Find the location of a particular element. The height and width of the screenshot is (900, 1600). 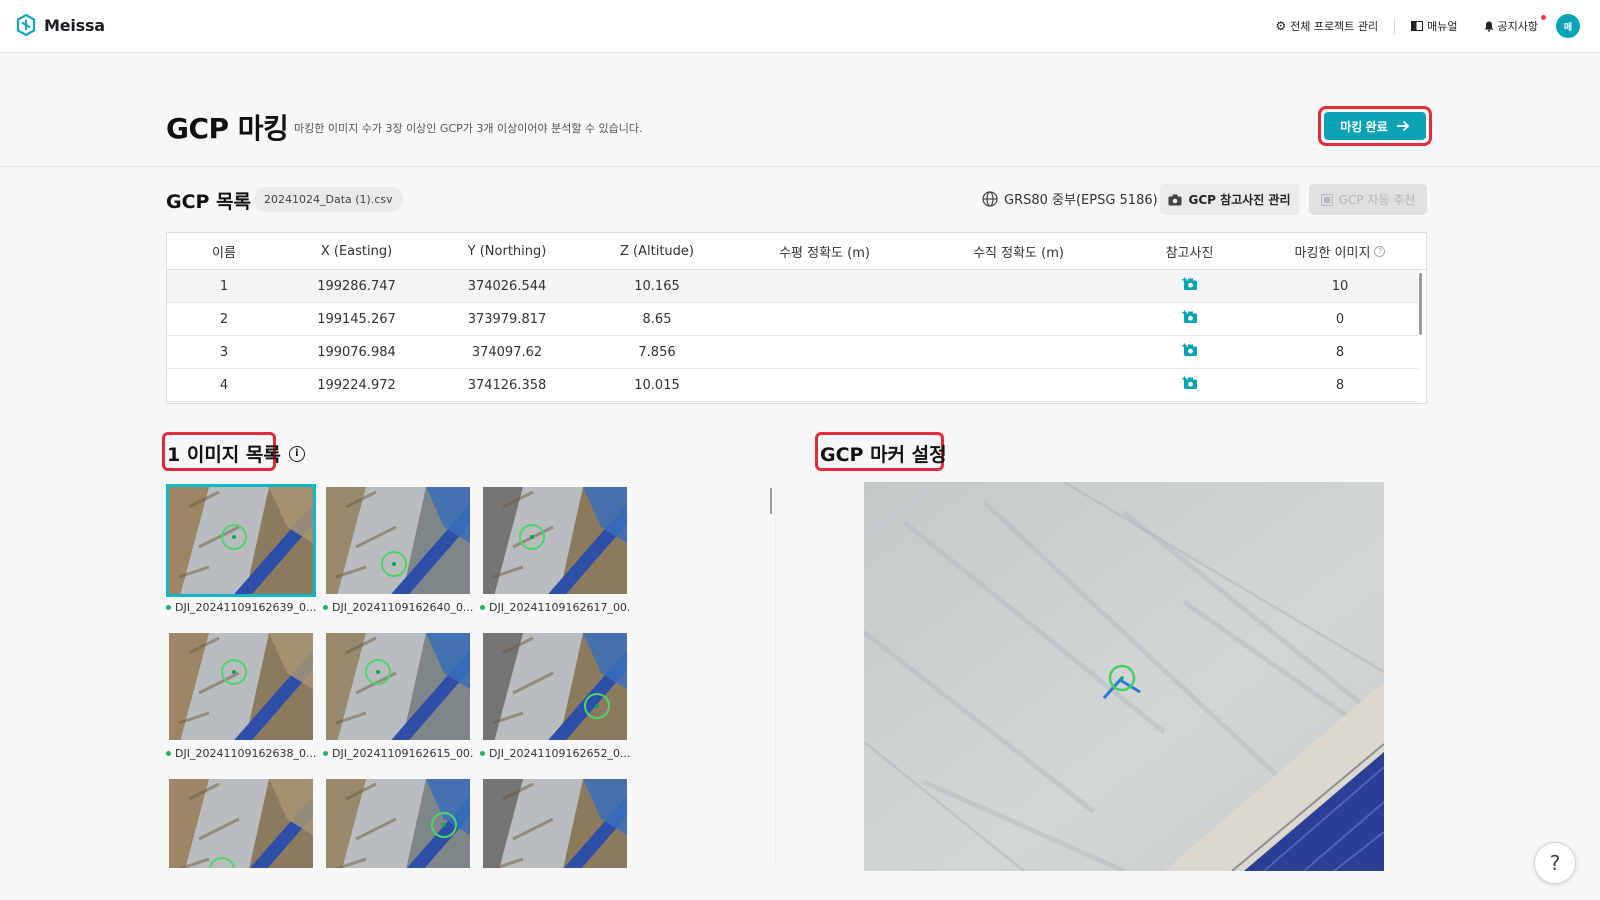

col-ref-photo: 참고사진 is located at coordinates (1189, 251).